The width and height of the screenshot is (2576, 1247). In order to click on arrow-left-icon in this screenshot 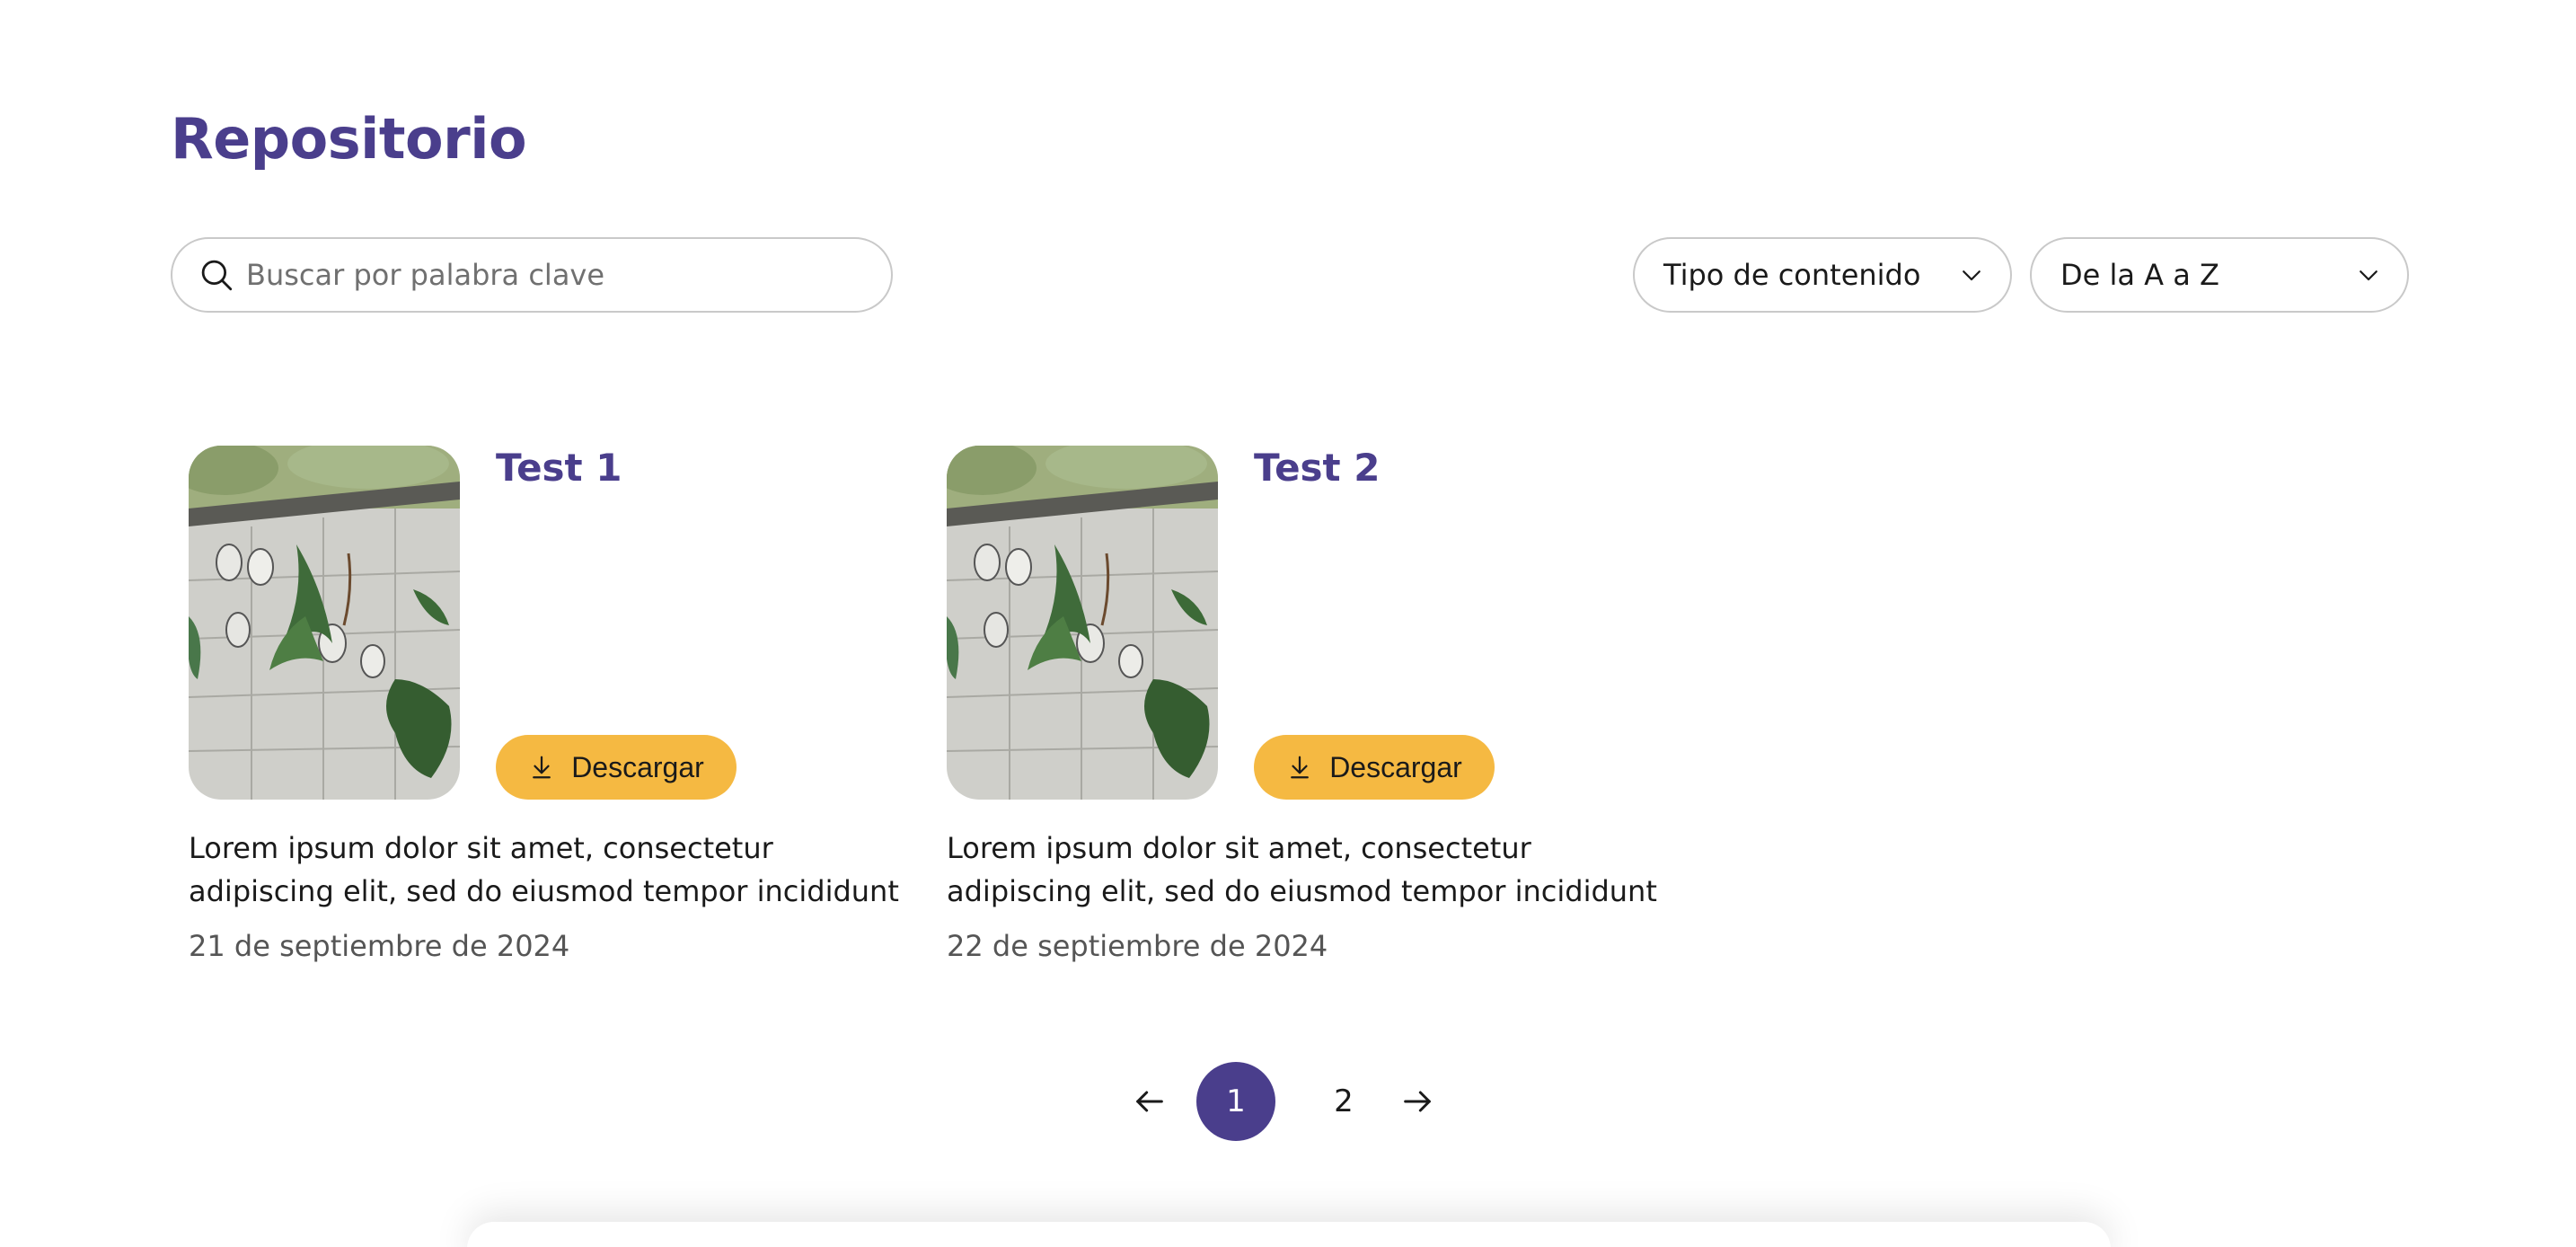, I will do `click(1149, 1102)`.